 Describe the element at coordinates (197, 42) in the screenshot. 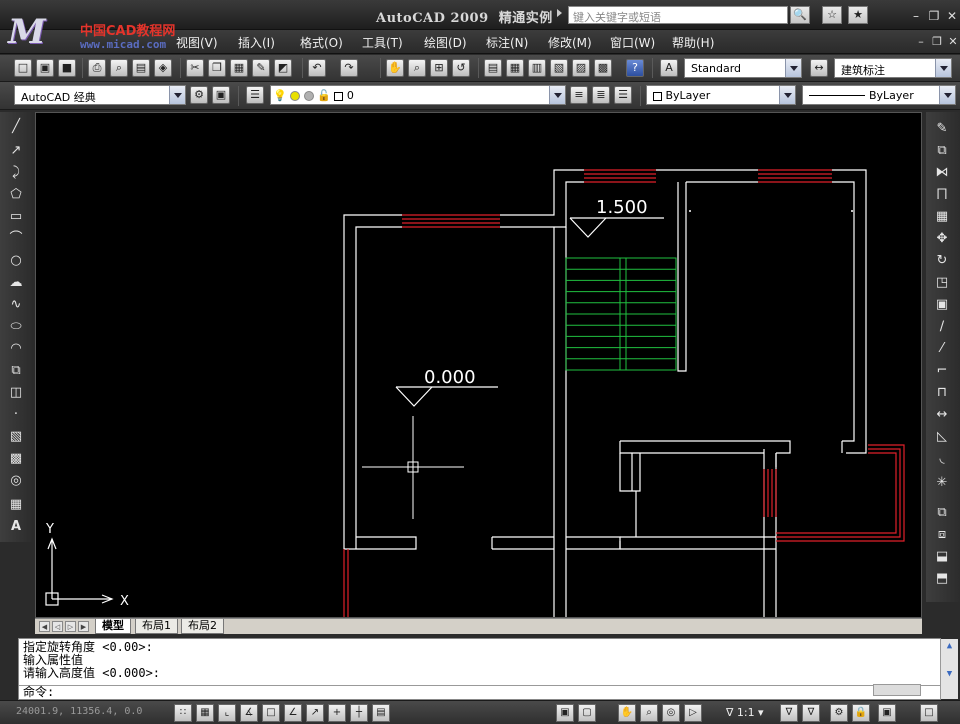

I see `menu-view: 视图(V)` at that location.